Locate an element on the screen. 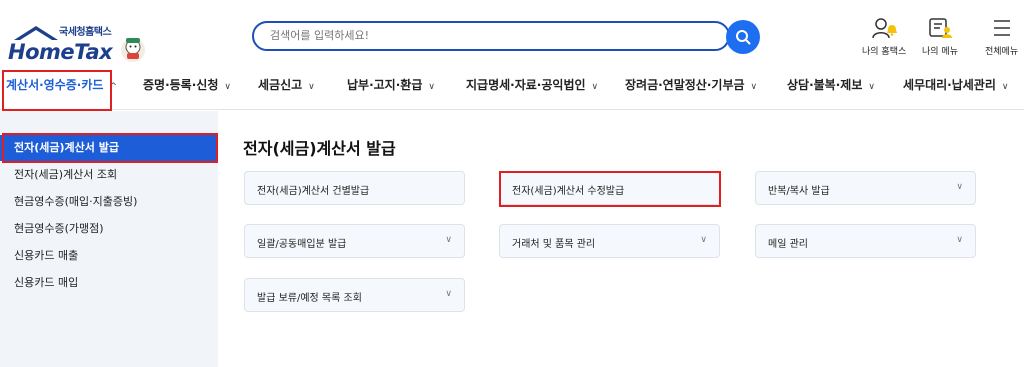 The width and height of the screenshot is (1024, 367). gnb-item-label: 납부·고지·환급 is located at coordinates (385, 85).